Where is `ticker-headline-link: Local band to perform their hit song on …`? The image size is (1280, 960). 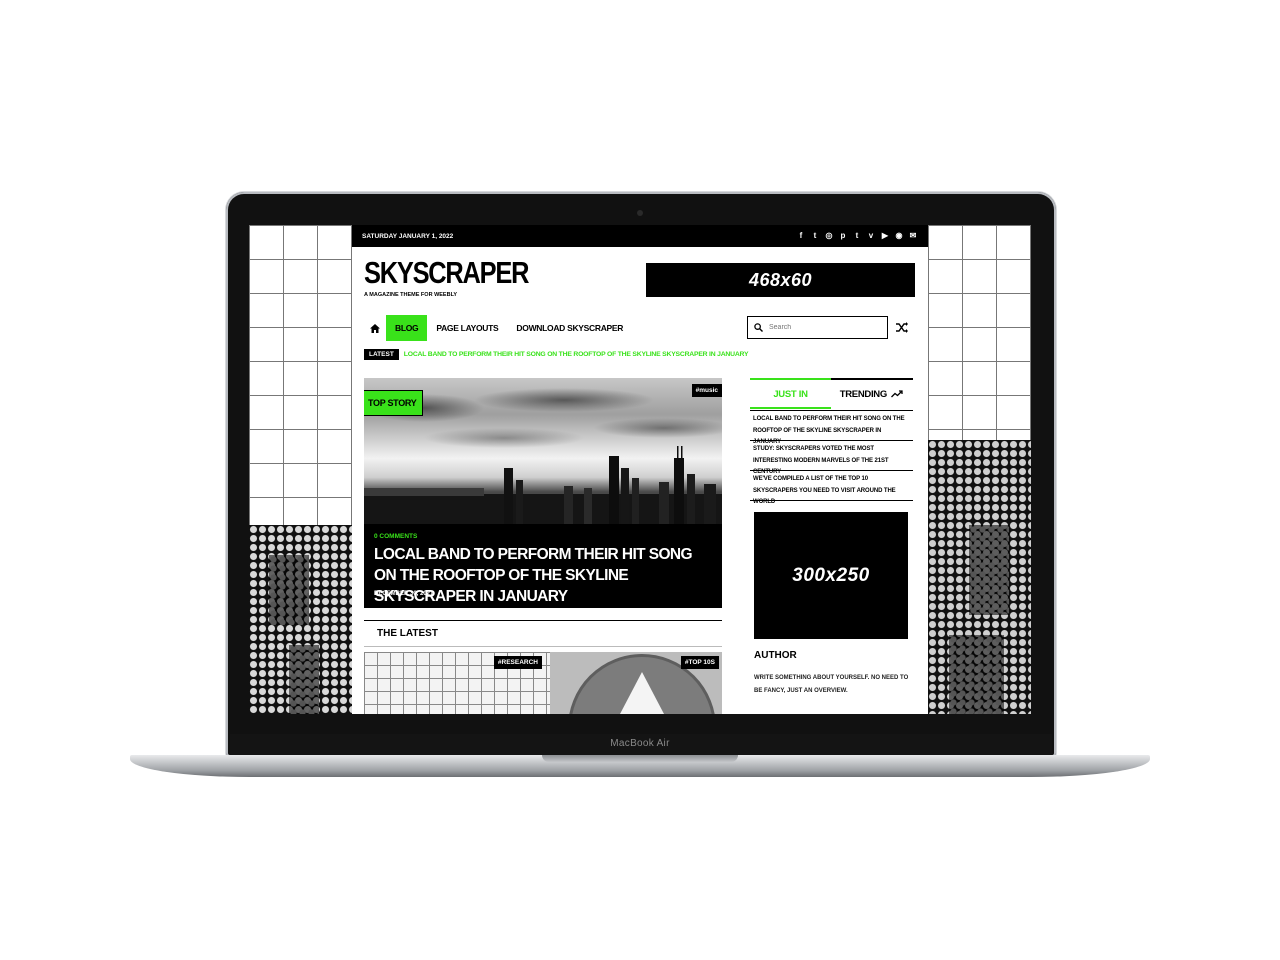
ticker-headline-link: Local band to perform their hit song on … is located at coordinates (576, 354).